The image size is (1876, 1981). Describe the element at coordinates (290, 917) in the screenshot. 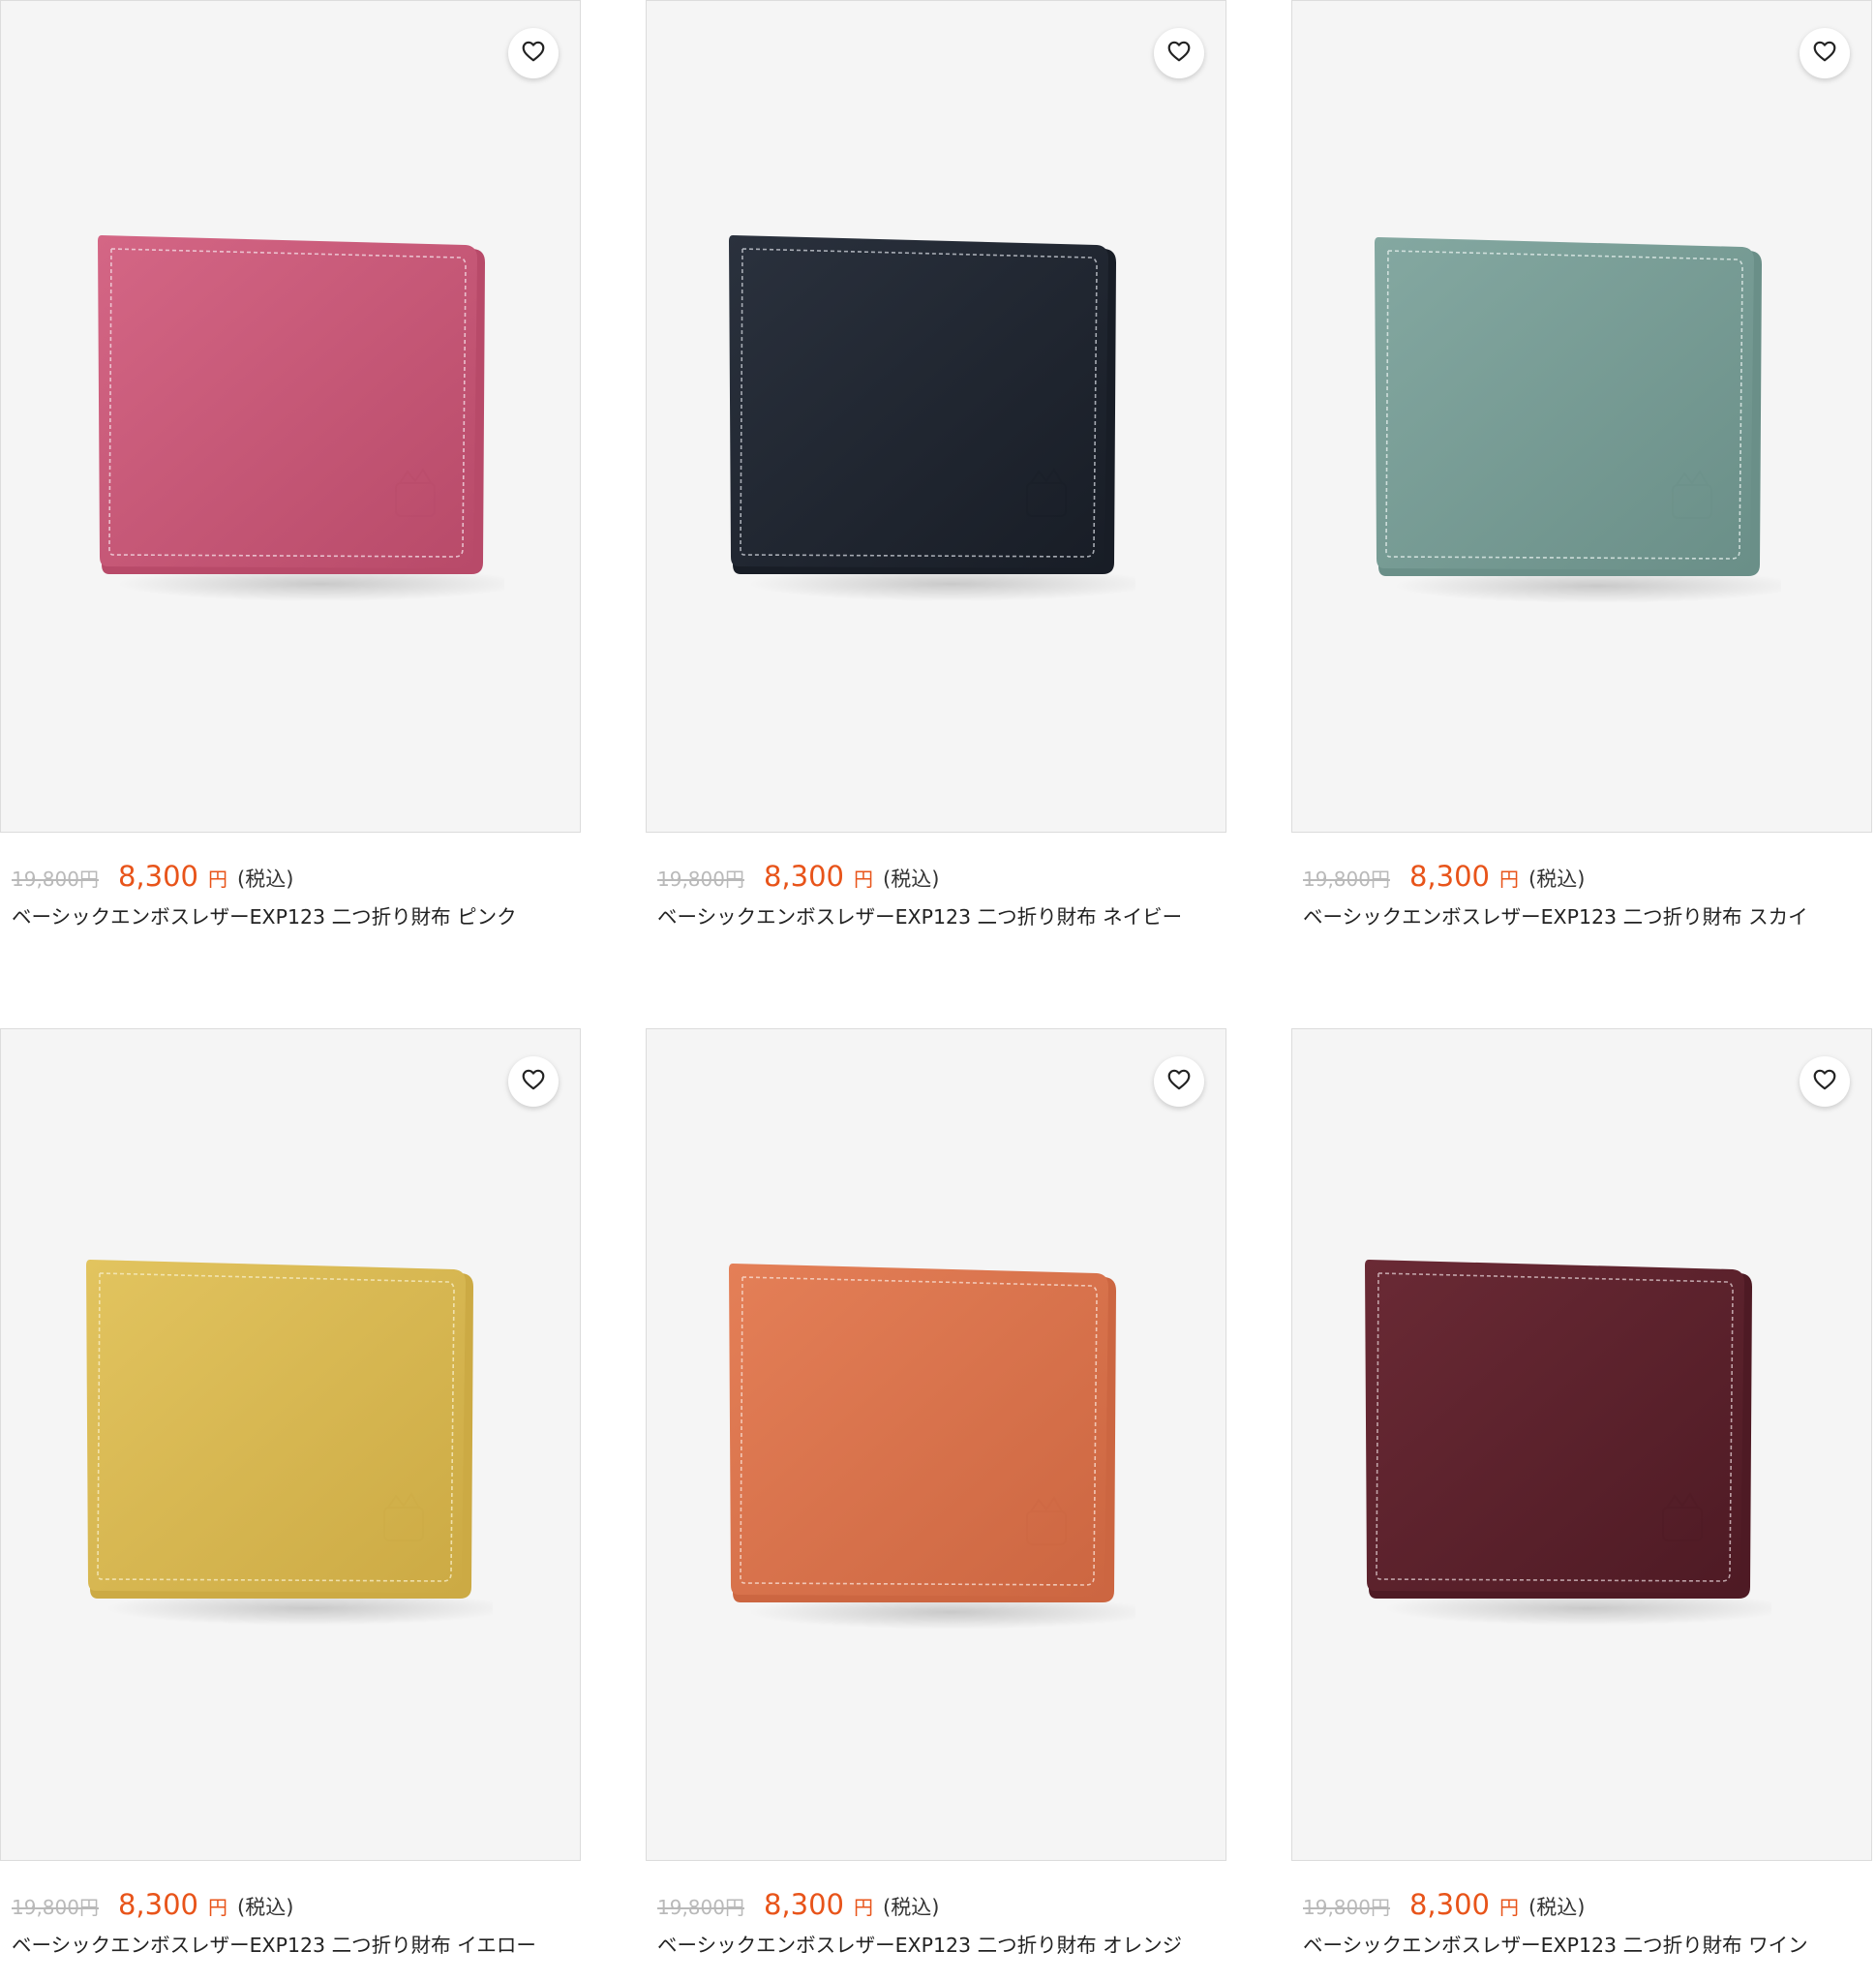

I see `product-title: ベーシックエンボスレザーEXP123 二つ折り財布 ピンク` at that location.